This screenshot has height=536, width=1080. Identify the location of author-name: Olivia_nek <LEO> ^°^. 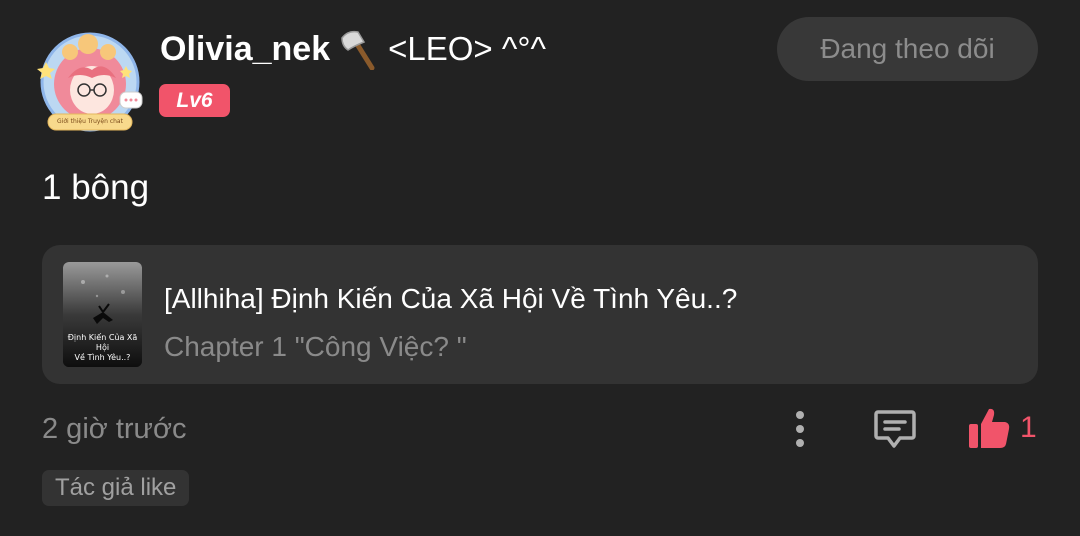
(353, 49).